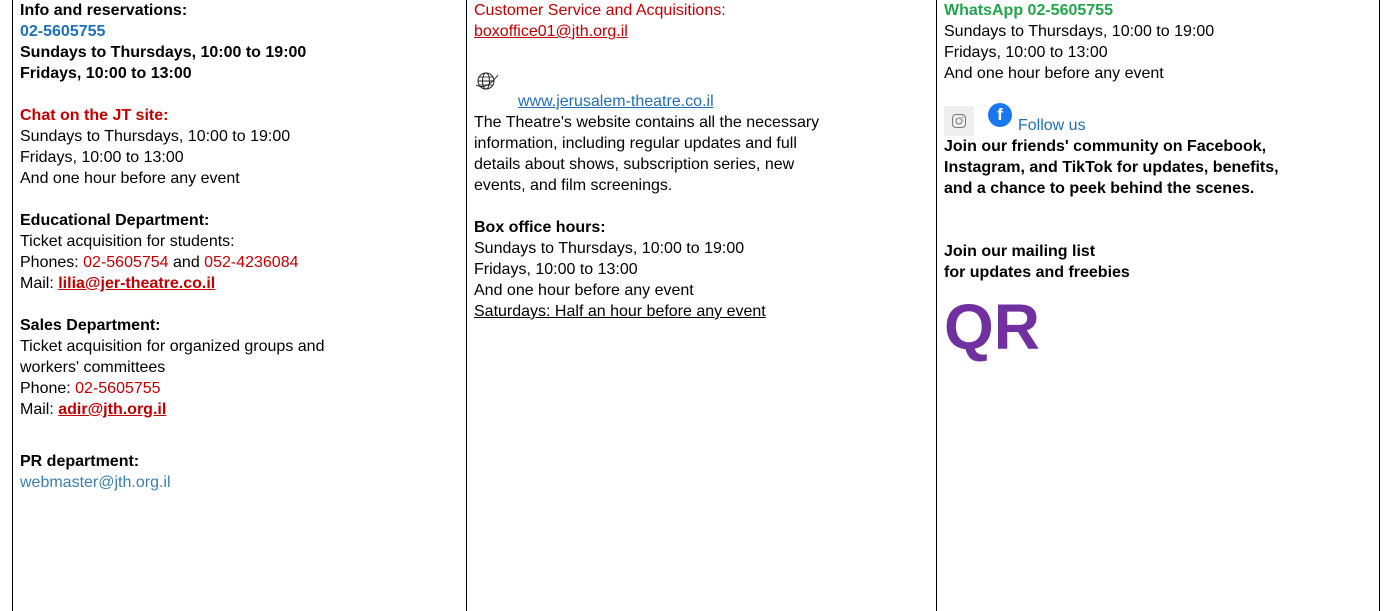  Describe the element at coordinates (241, 409) in the screenshot. I see `sales-mail-line: Mail: adir@jth.org.il` at that location.